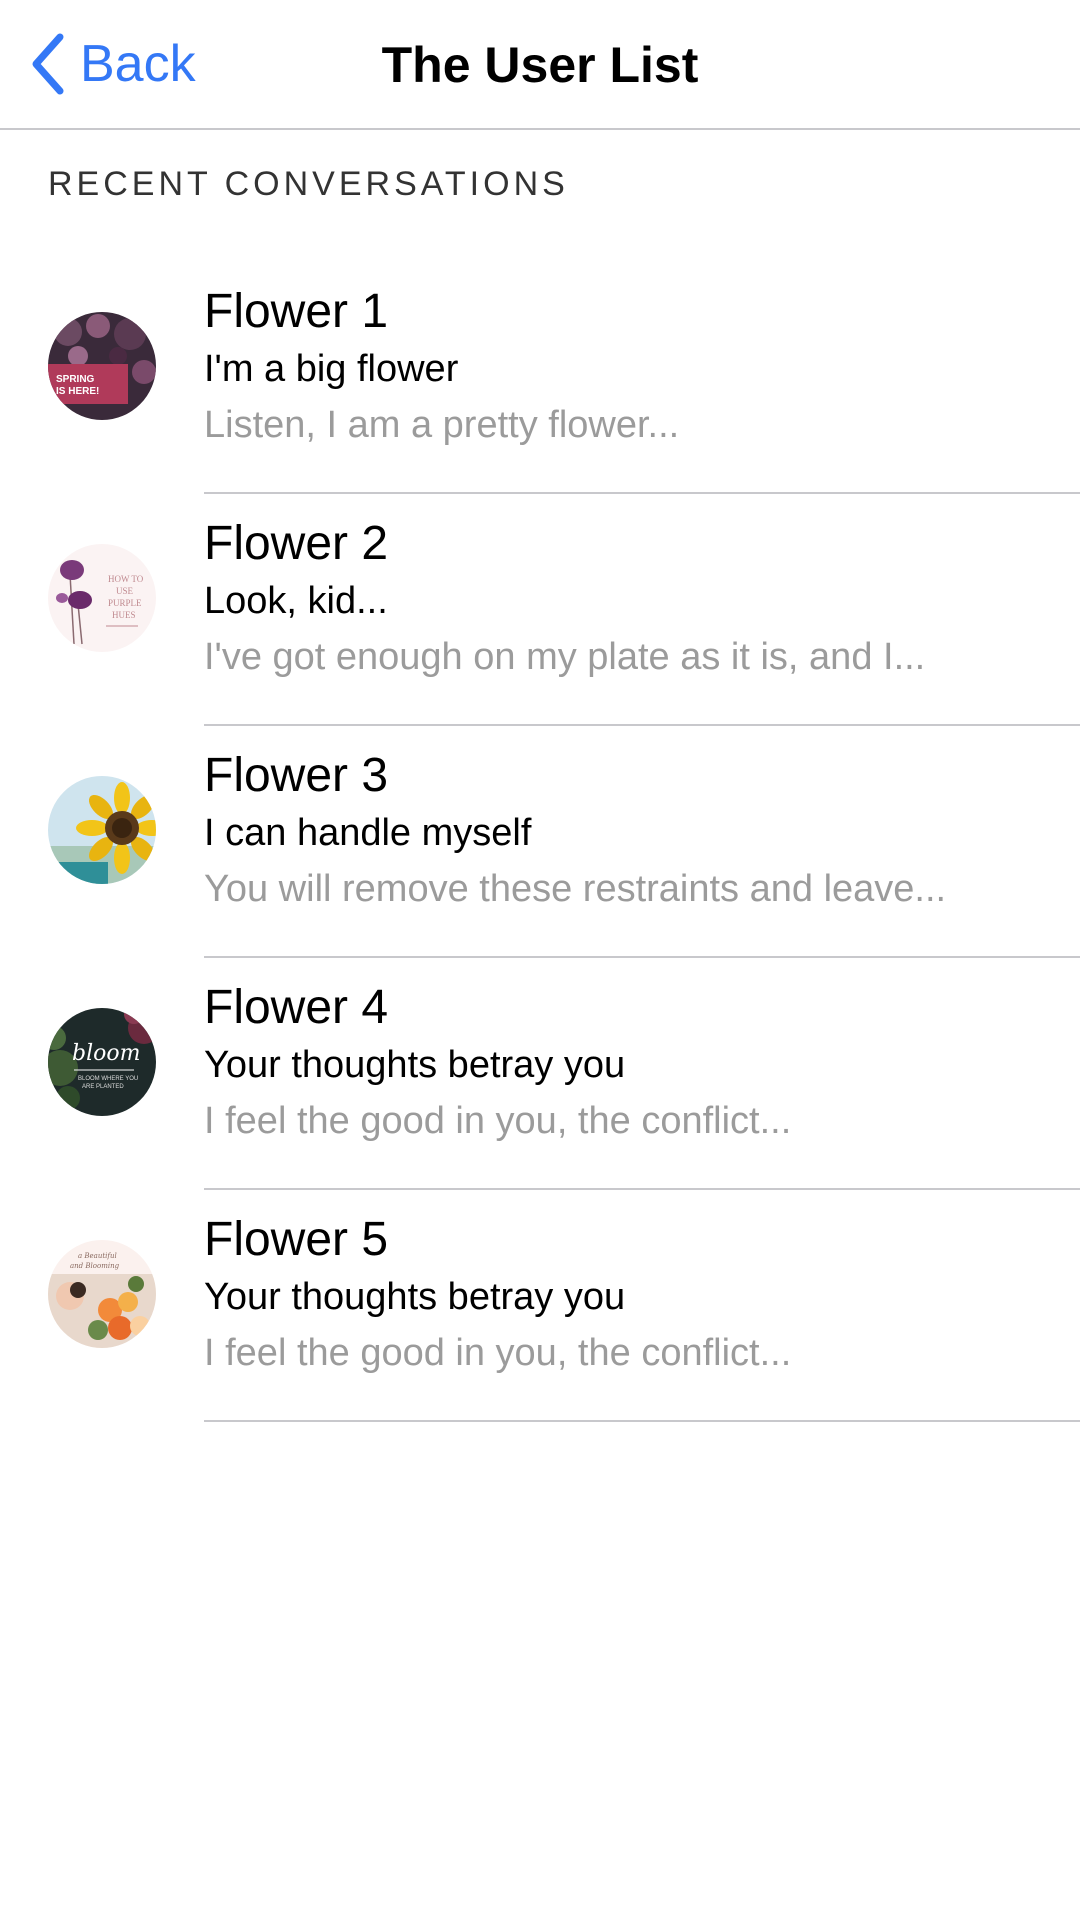  Describe the element at coordinates (296, 311) in the screenshot. I see `conversation-name: Flower 1` at that location.